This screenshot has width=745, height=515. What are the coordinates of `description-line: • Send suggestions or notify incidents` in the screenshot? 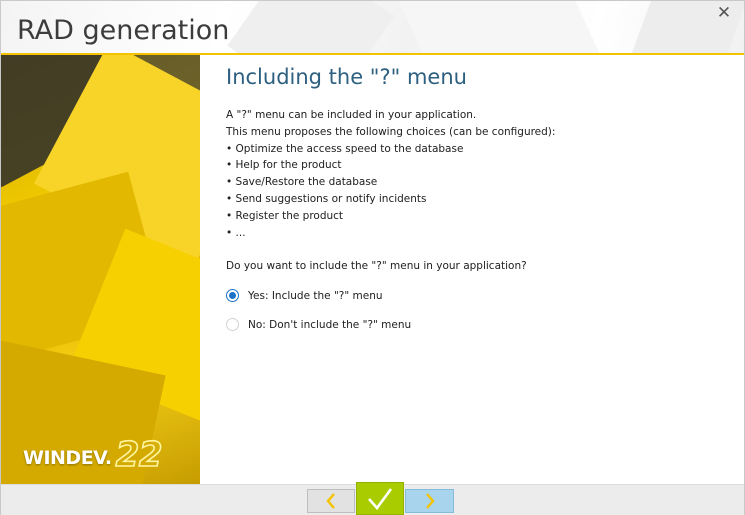 It's located at (326, 198).